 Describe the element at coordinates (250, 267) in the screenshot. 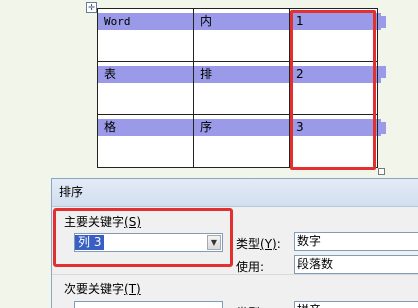

I see `use-label: 使用:` at that location.